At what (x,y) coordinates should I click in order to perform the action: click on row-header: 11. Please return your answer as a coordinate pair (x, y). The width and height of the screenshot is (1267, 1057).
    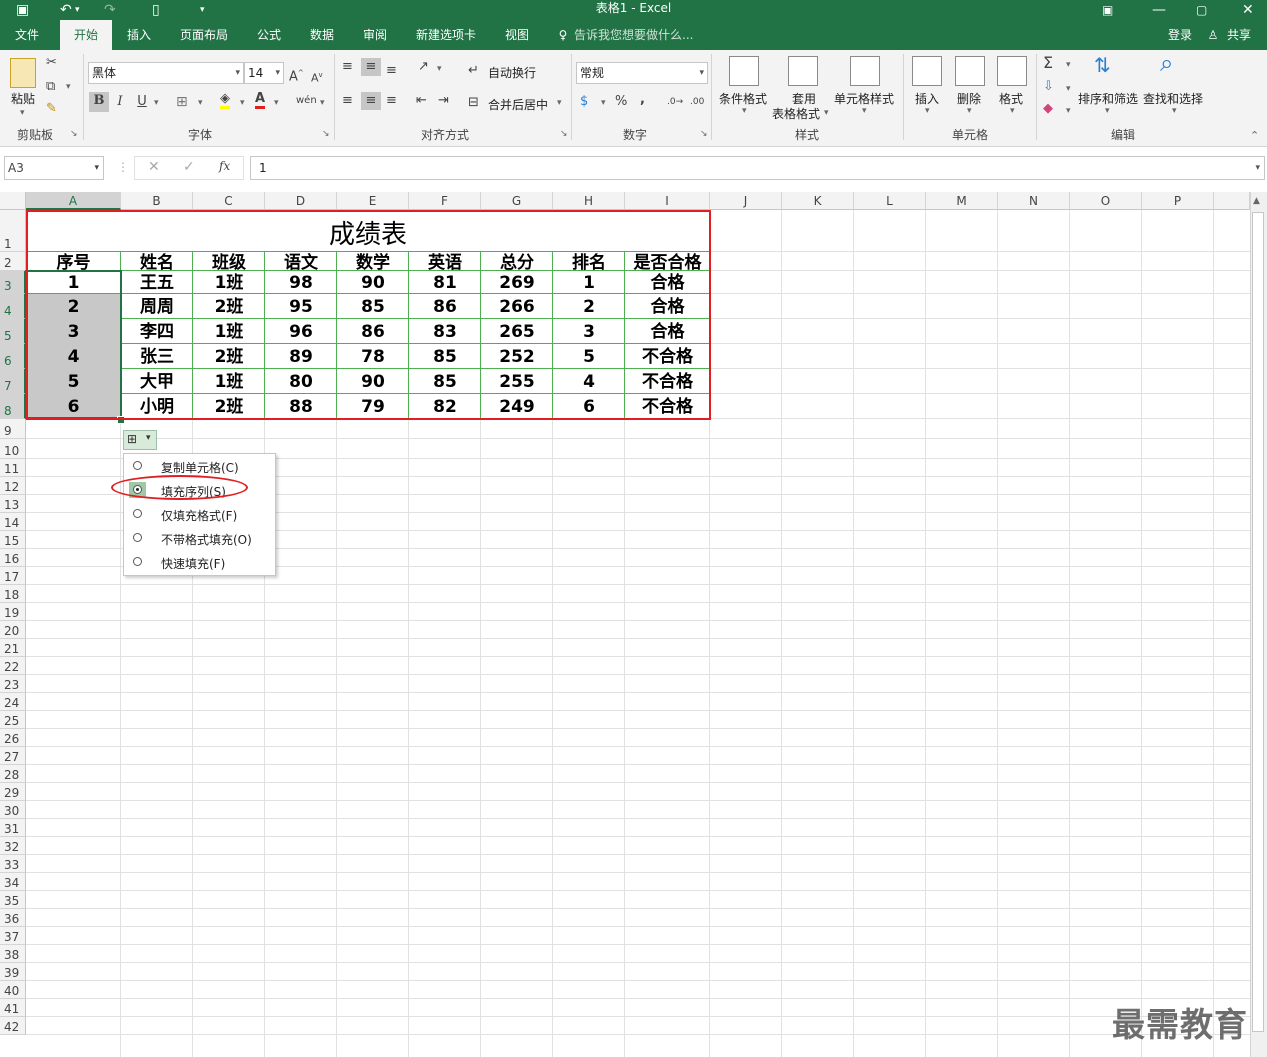
    Looking at the image, I should click on (13, 468).